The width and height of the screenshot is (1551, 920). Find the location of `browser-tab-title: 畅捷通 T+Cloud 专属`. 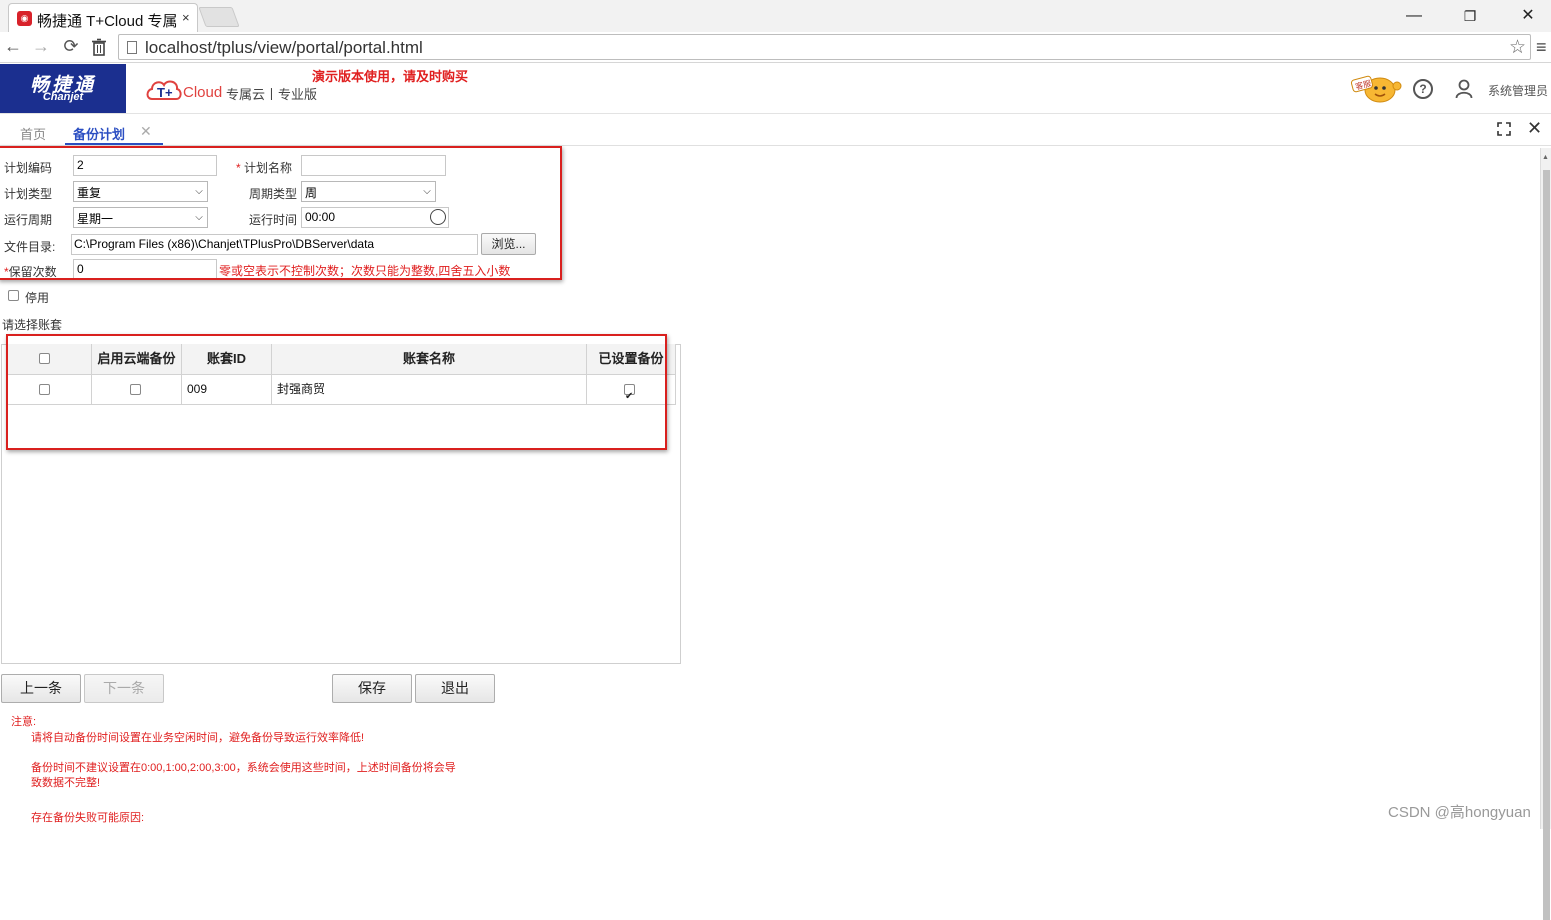

browser-tab-title: 畅捷通 T+Cloud 专属 is located at coordinates (107, 21).